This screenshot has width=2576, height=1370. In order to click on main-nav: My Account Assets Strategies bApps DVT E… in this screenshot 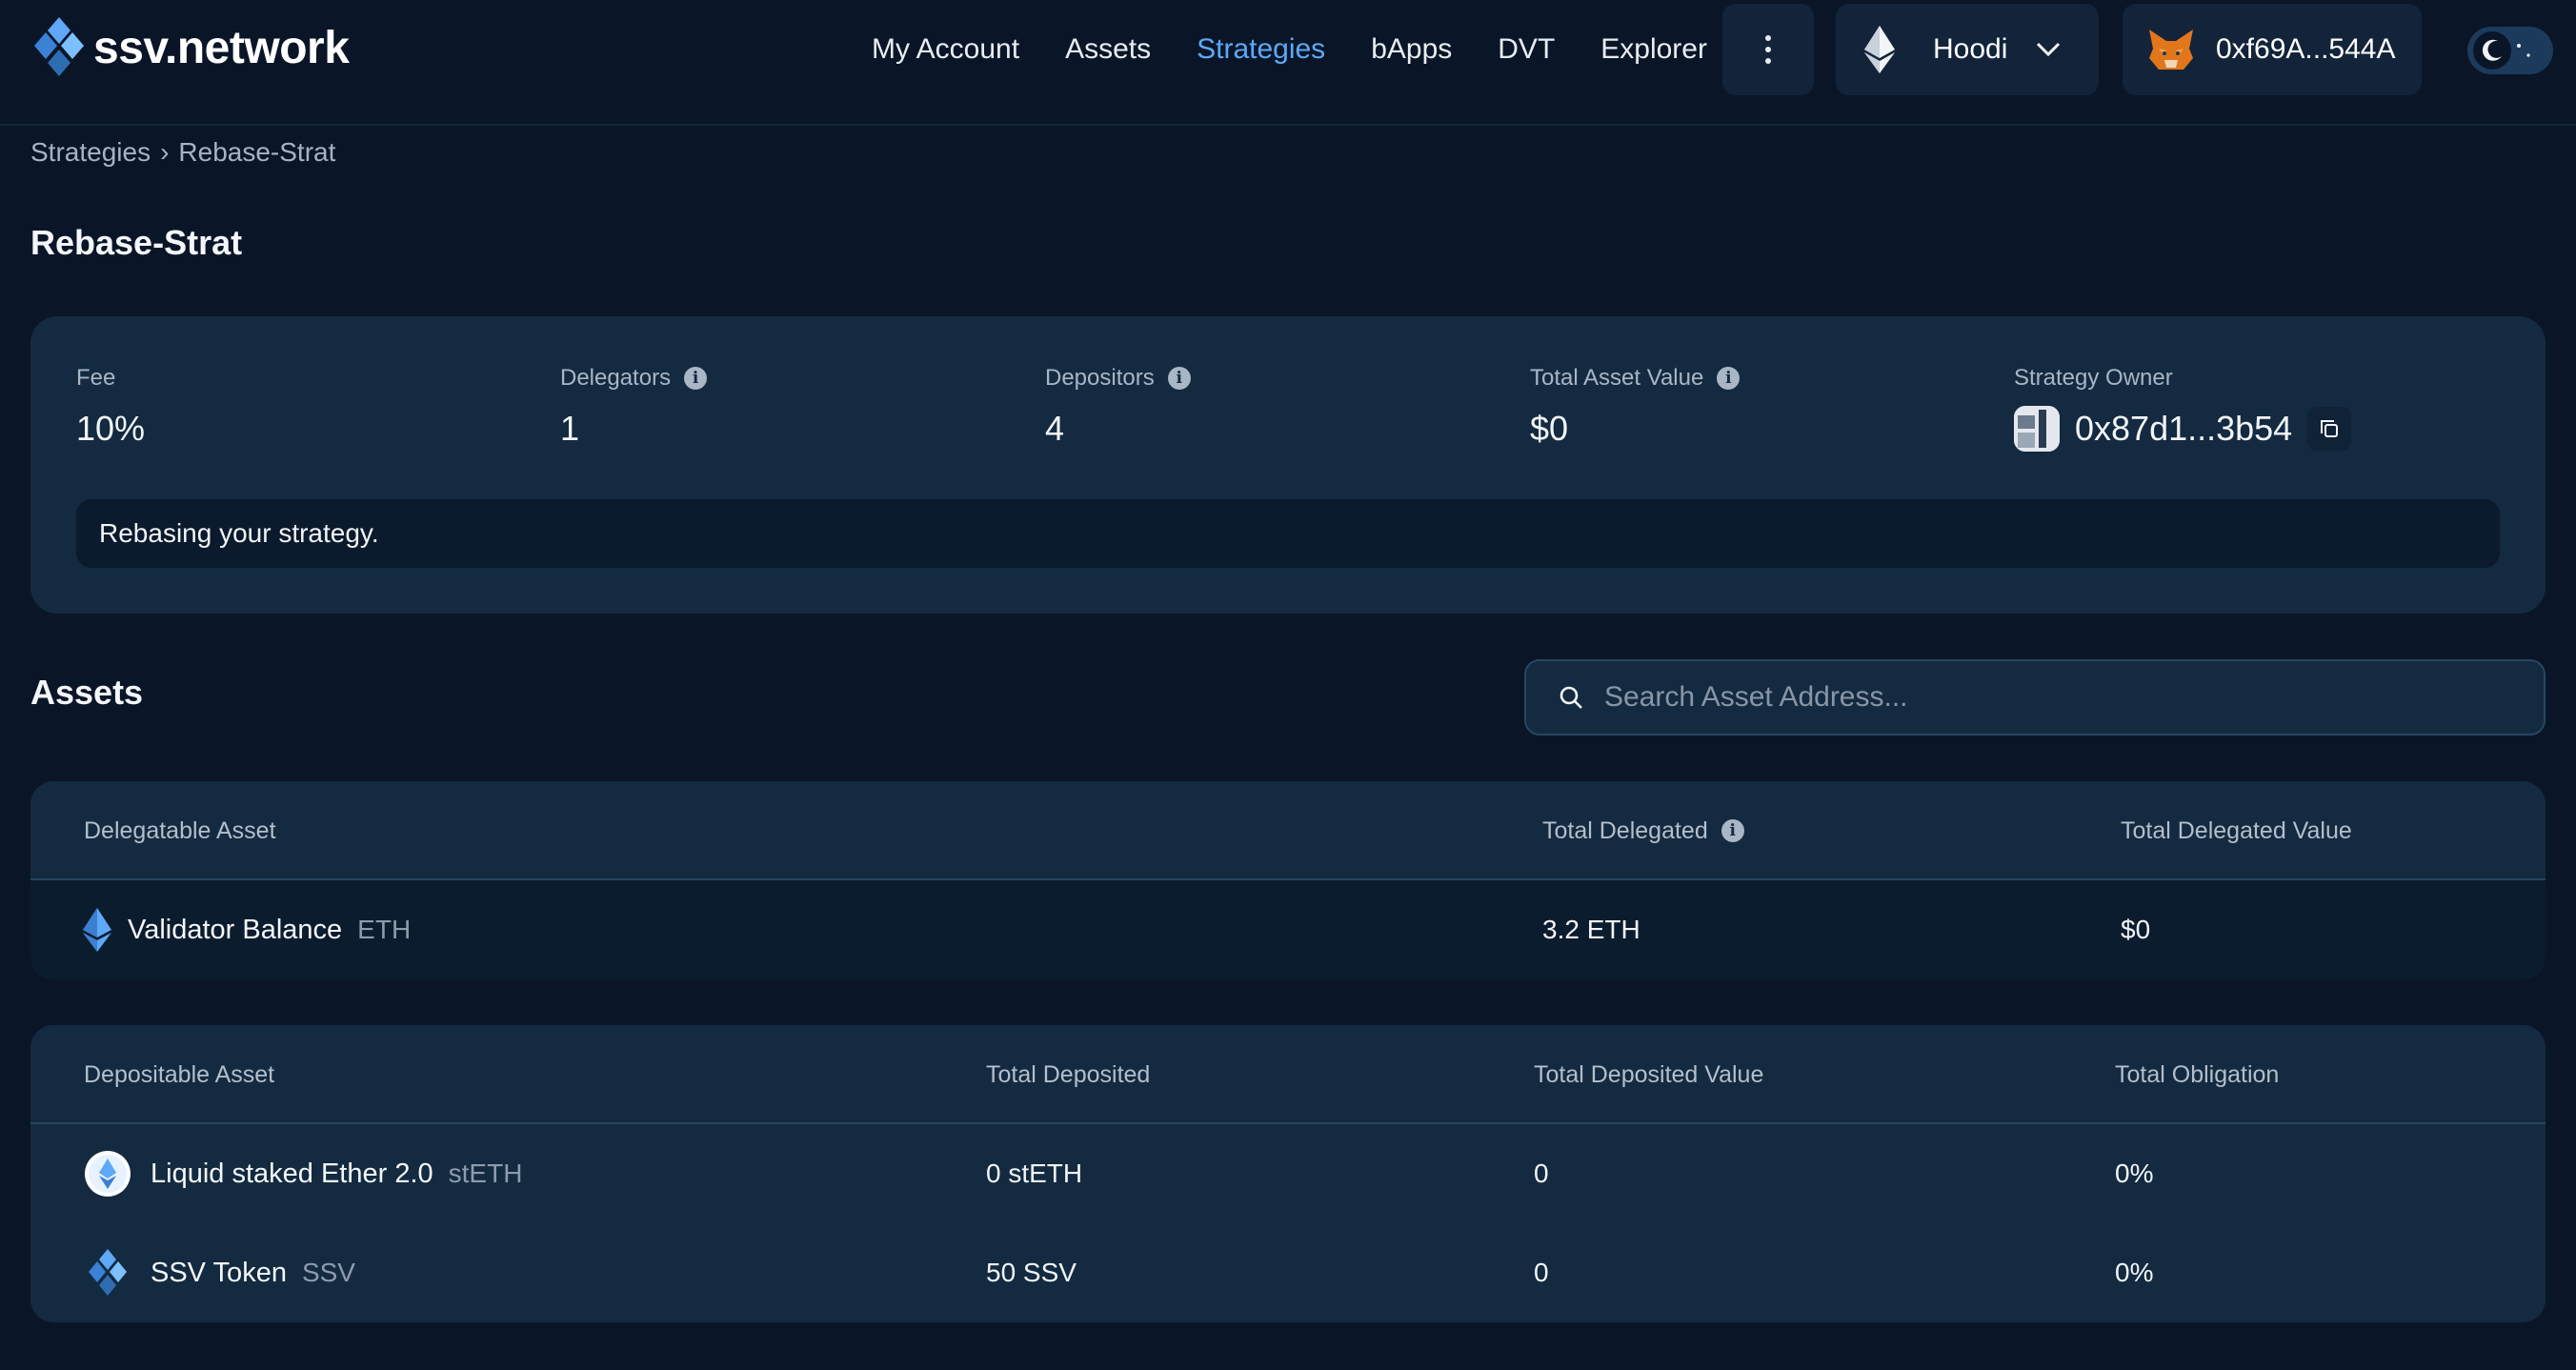, I will do `click(1290, 50)`.